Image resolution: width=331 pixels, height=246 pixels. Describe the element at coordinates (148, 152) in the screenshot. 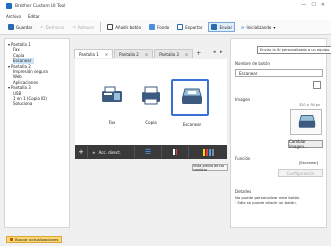

I see `wifi-icon: ☰` at that location.